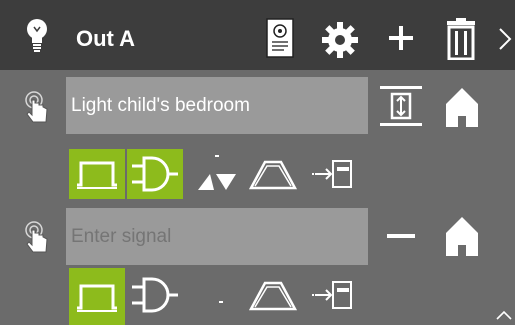  I want to click on triangles-tile, so click(217, 174).